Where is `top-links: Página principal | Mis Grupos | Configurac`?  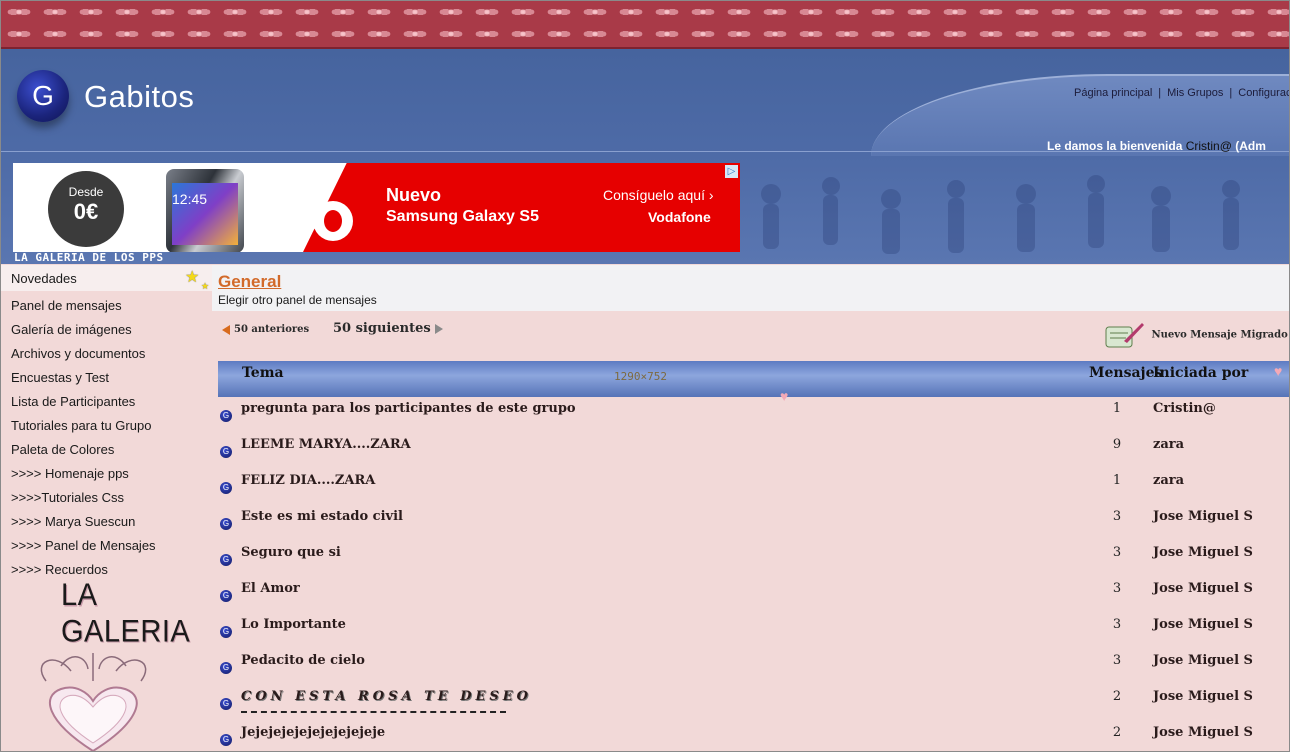
top-links: Página principal | Mis Grupos | Configurac is located at coordinates (1181, 93).